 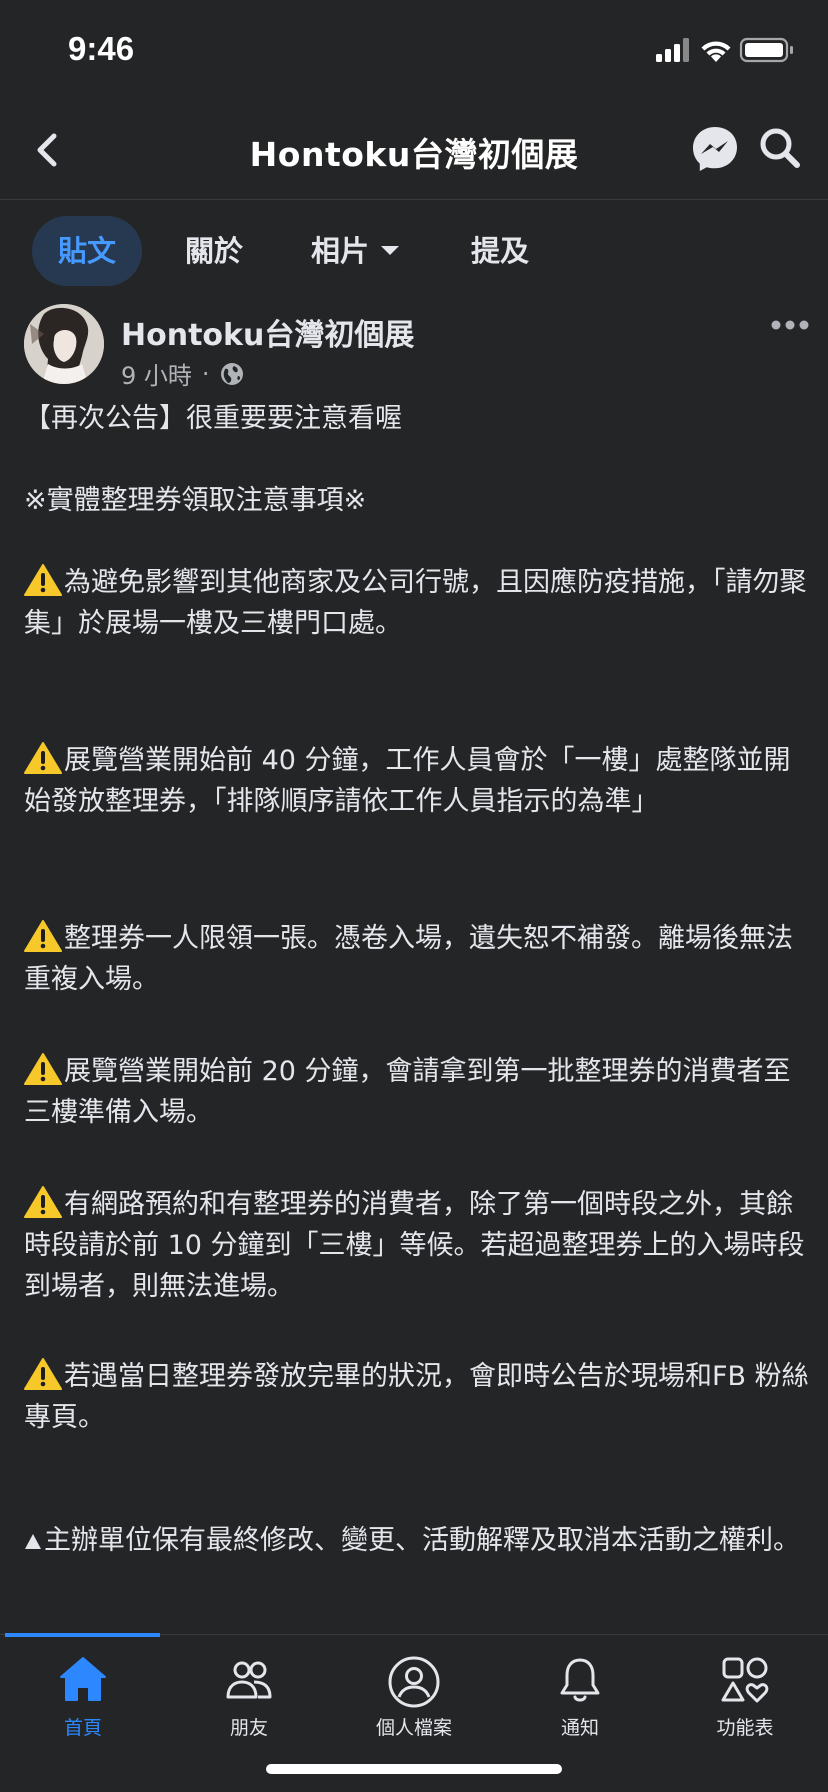 I want to click on signal-icon, so click(x=672, y=50).